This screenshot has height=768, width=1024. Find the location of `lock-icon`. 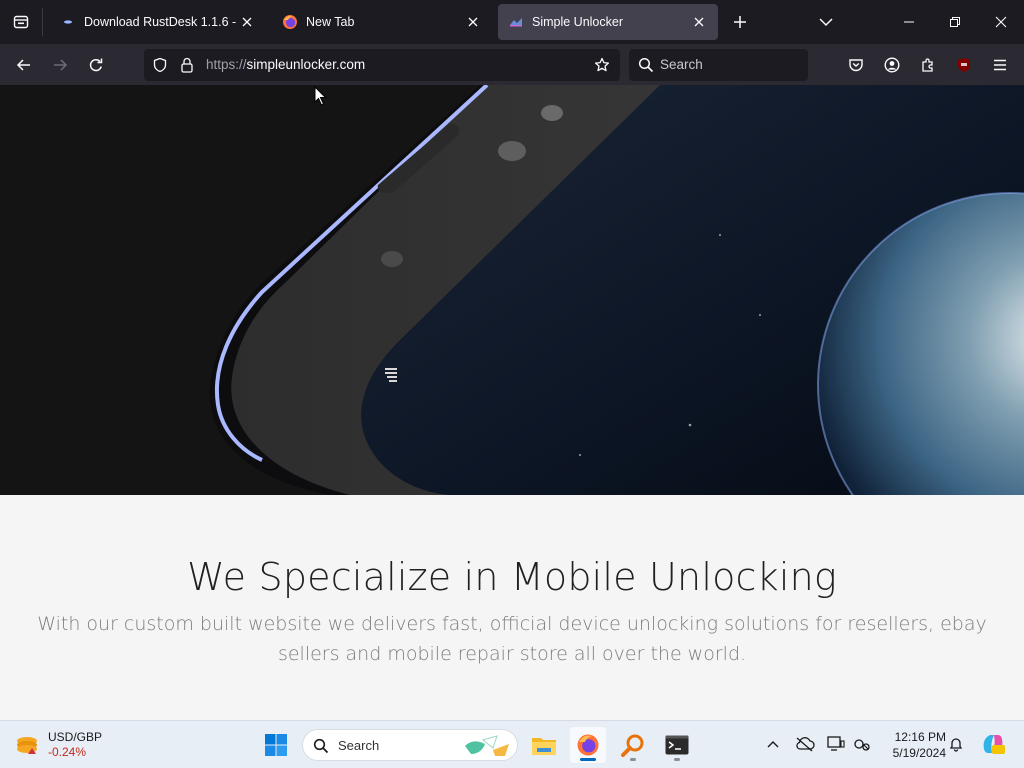

lock-icon is located at coordinates (187, 65).